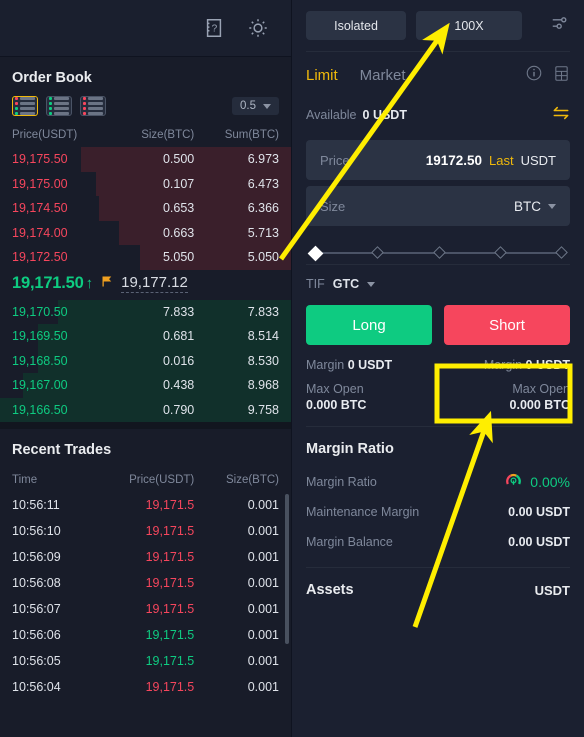 This screenshot has height=737, width=584. Describe the element at coordinates (214, 28) in the screenshot. I see `manual-book-question-icon: ?` at that location.